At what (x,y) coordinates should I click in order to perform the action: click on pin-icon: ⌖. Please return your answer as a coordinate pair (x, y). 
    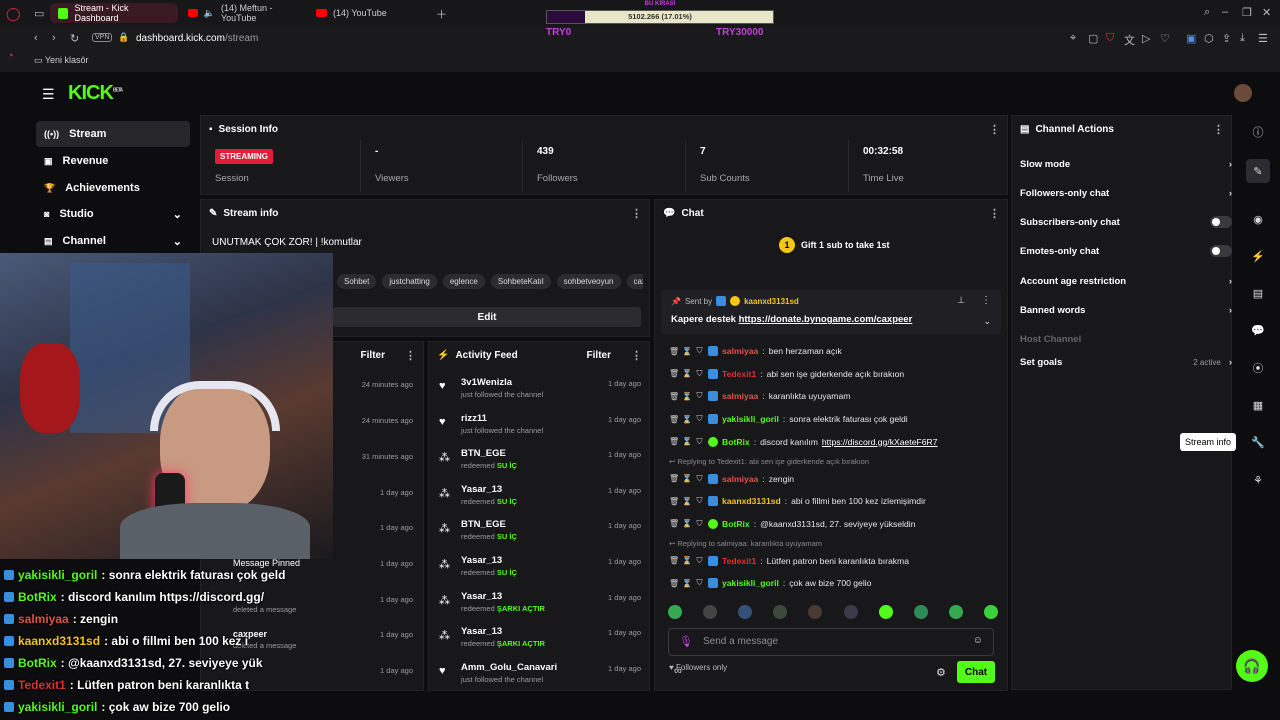
    Looking at the image, I should click on (1073, 38).